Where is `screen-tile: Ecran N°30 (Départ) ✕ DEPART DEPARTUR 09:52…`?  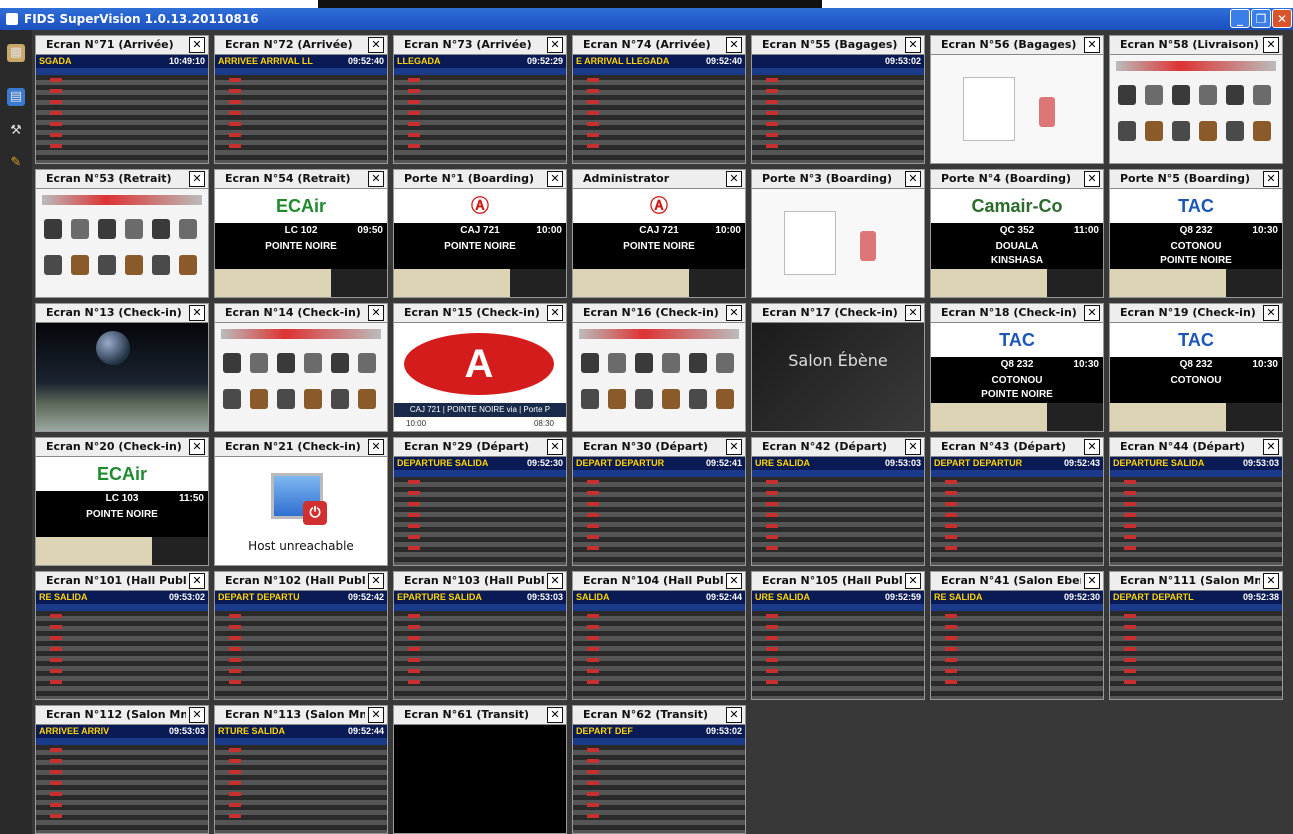 screen-tile: Ecran N°30 (Départ) ✕ DEPART DEPARTUR 09:52… is located at coordinates (659, 501).